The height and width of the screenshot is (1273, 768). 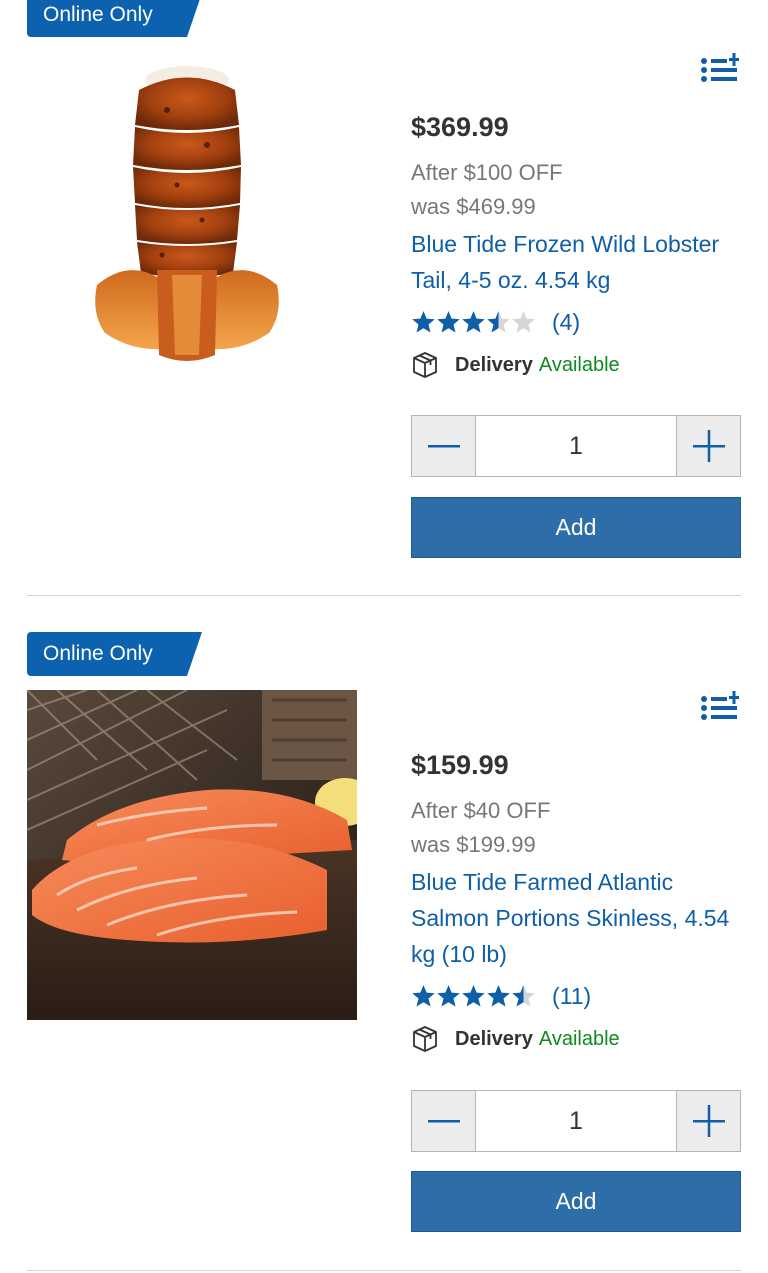 I want to click on was-price: was $199.99, so click(x=473, y=844).